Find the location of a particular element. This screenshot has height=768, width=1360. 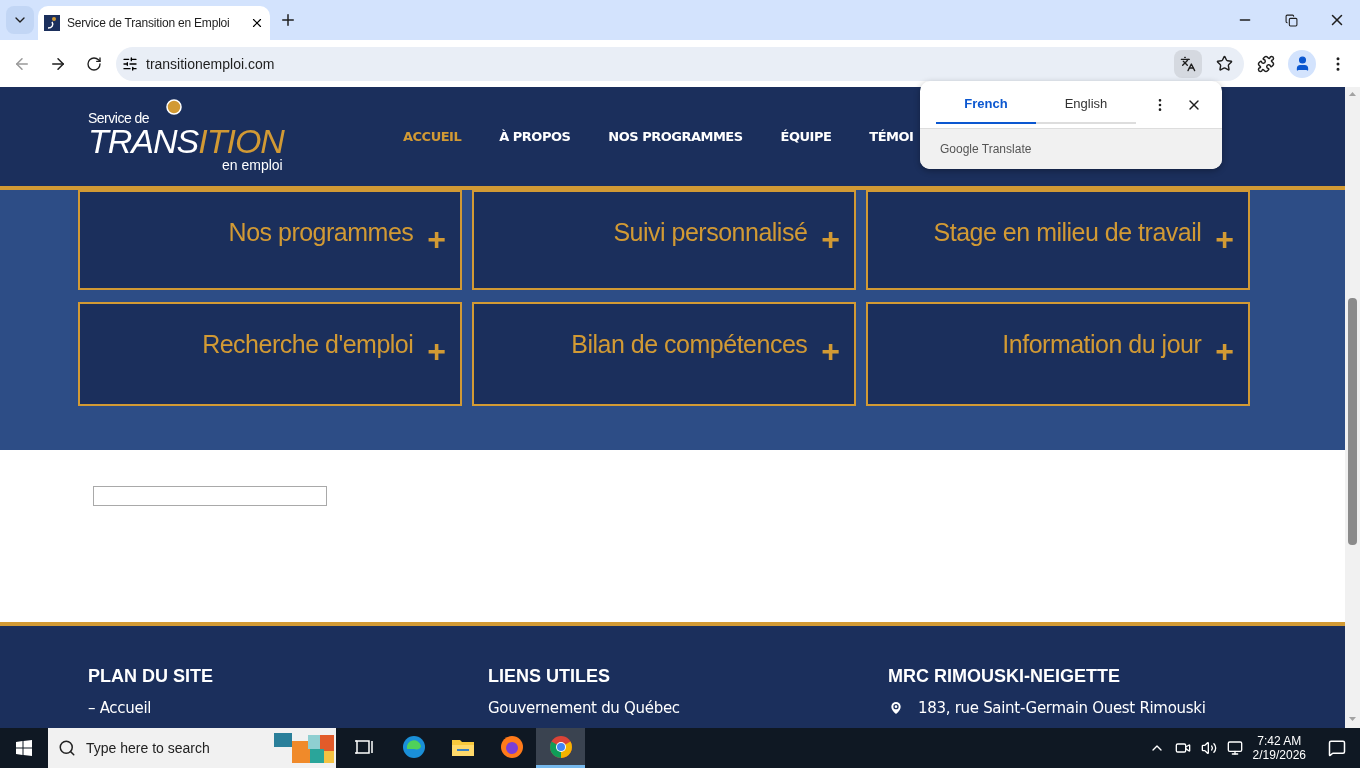

reload-icon is located at coordinates (94, 63).